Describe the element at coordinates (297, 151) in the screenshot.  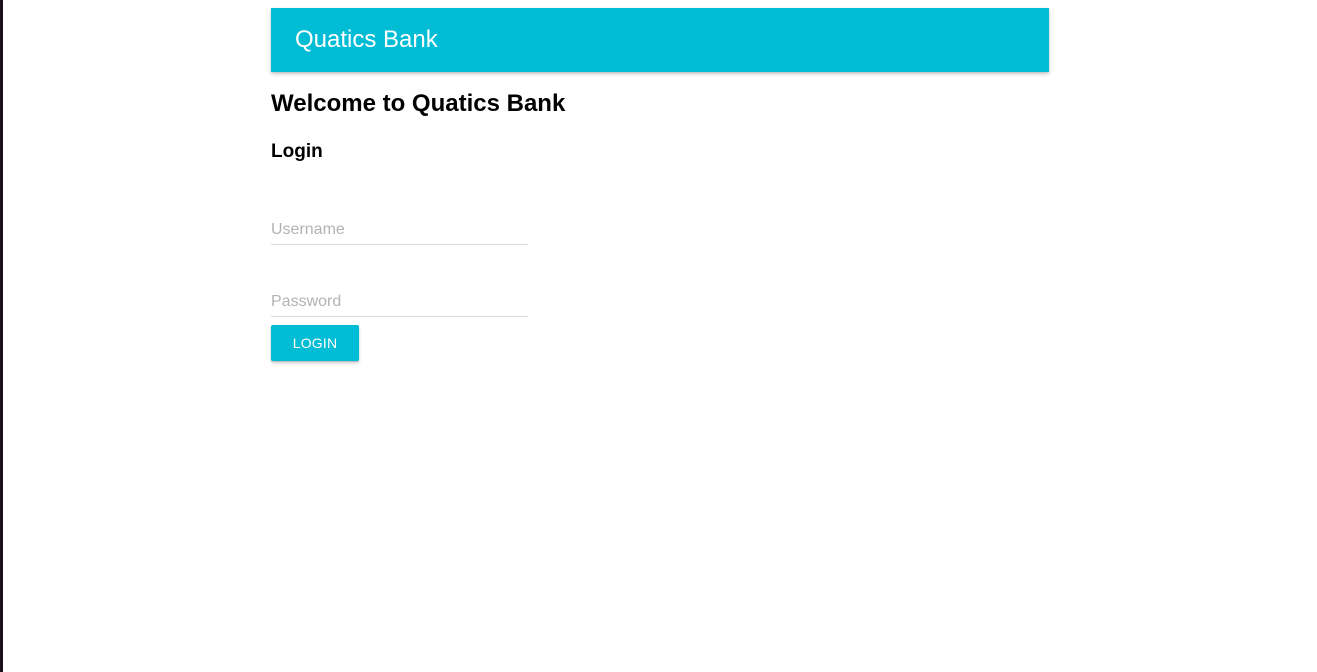
I see `login-heading: Login` at that location.